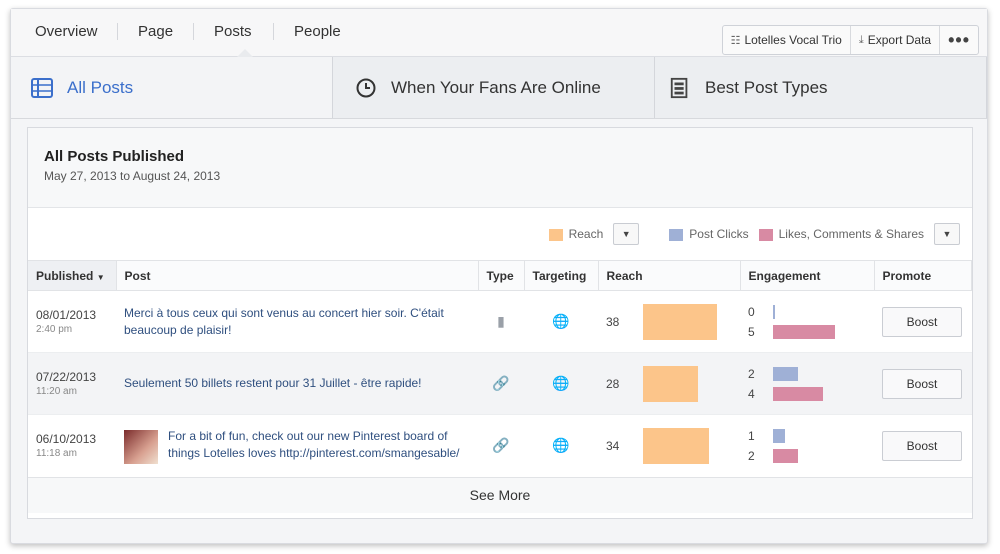  I want to click on tab-people: People, so click(307, 31).